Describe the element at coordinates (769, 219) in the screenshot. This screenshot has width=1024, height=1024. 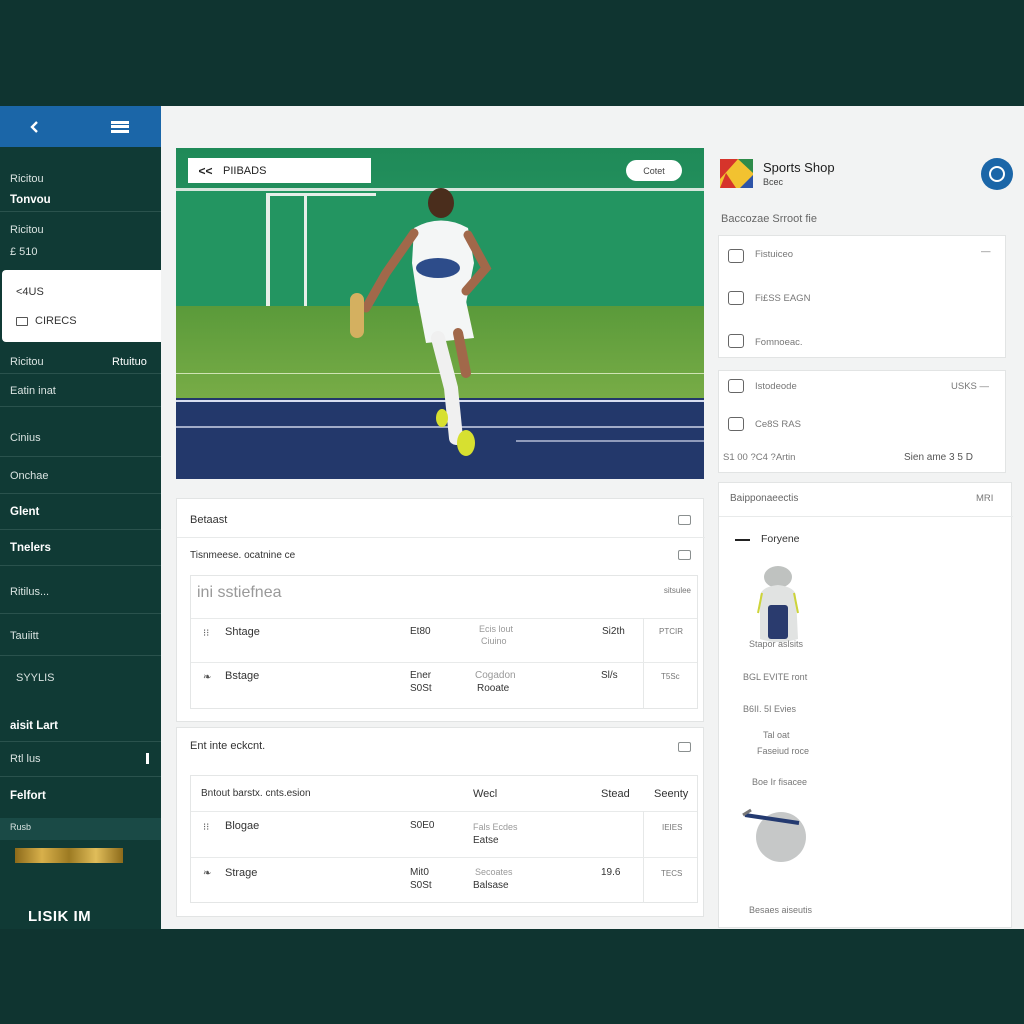
I see `section-label: Baccozae Srroot fie` at that location.